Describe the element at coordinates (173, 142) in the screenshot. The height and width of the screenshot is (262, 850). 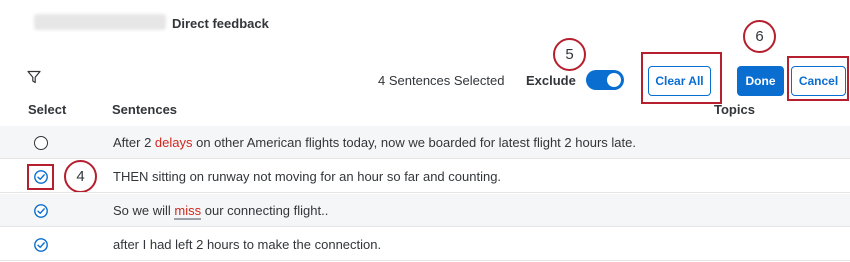
I see `highlighted-keyword: delays` at that location.